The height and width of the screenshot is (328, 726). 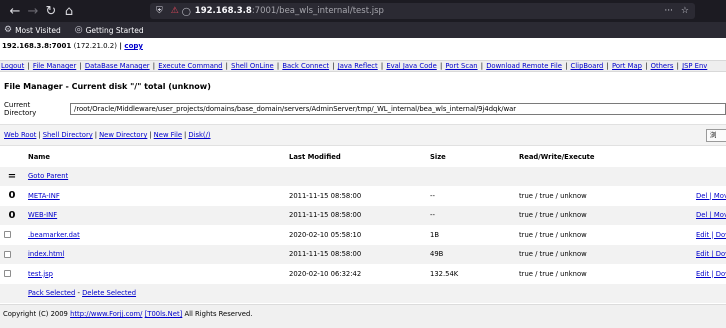 I want to click on menu-shell-online: Shell OnLine, so click(x=252, y=66).